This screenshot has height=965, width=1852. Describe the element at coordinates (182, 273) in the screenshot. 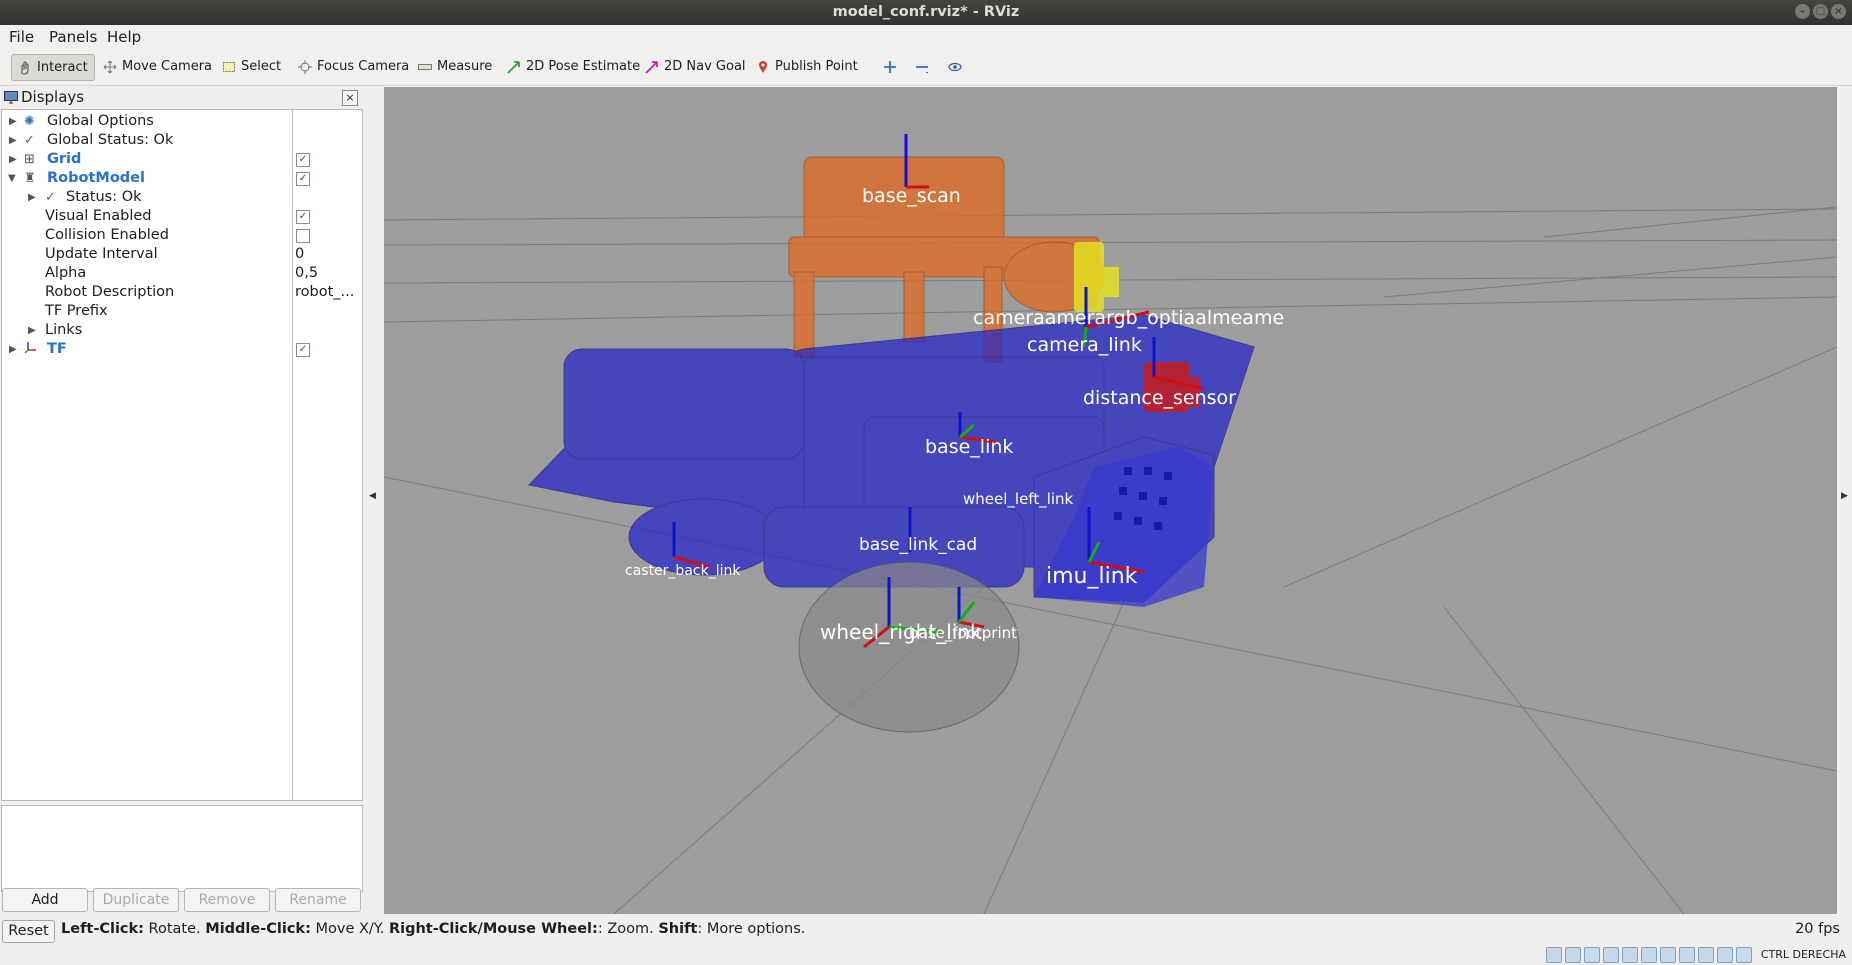

I see `tree-row-alpha: Alpha 0,5` at that location.